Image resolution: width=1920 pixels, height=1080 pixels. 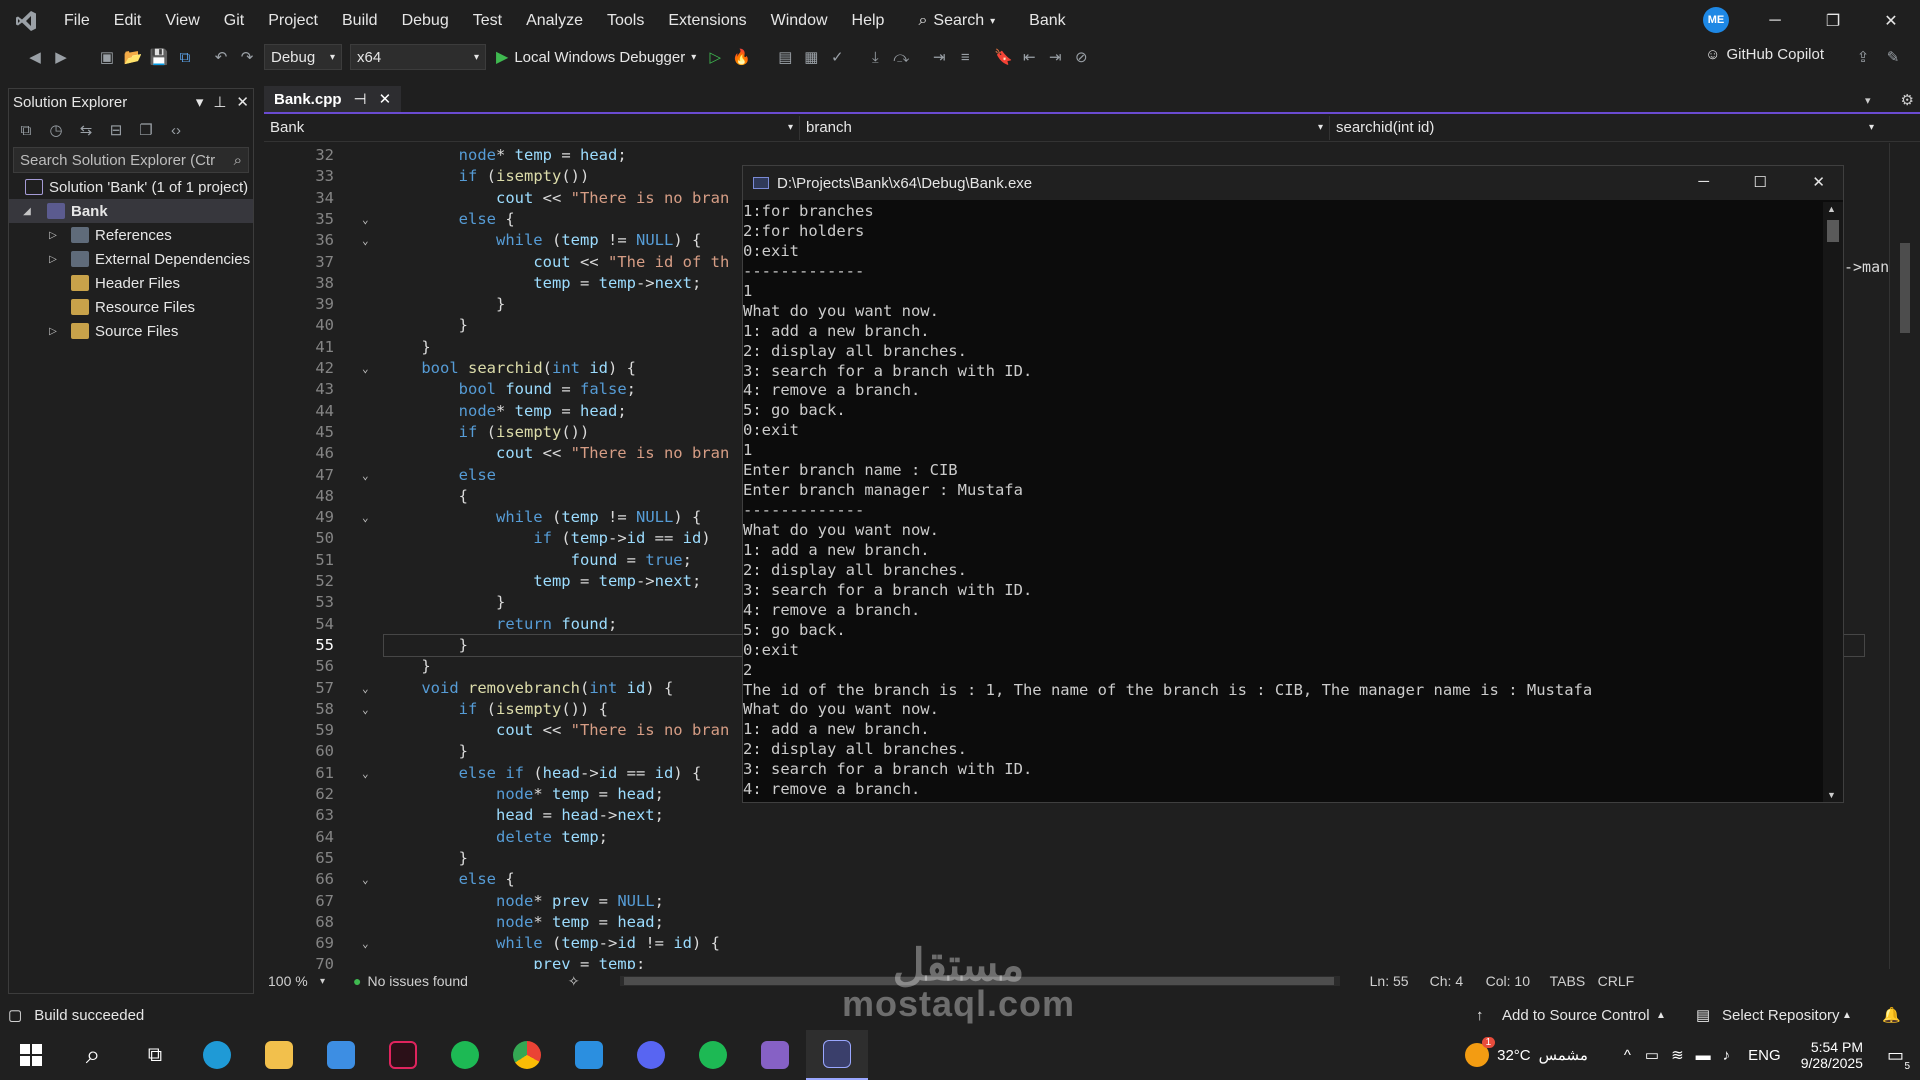 I want to click on notifications-icon: 🔔, so click(x=1891, y=1015).